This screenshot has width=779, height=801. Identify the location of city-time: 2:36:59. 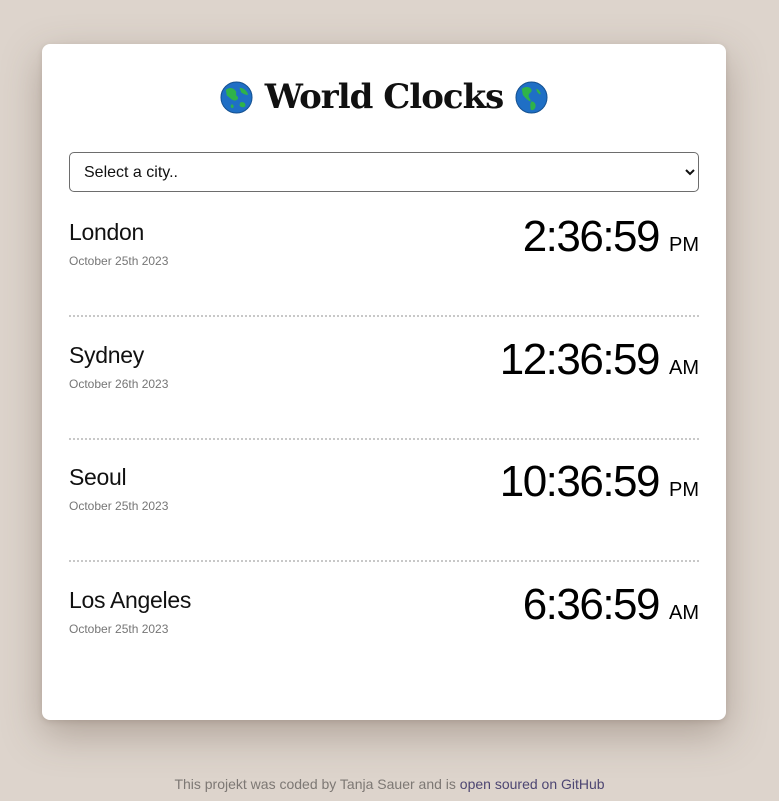
(591, 236).